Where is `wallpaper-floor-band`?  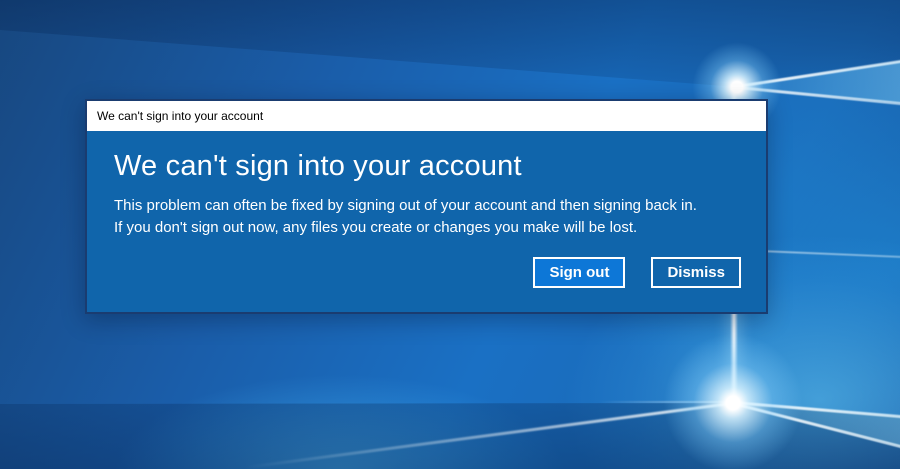 wallpaper-floor-band is located at coordinates (450, 436).